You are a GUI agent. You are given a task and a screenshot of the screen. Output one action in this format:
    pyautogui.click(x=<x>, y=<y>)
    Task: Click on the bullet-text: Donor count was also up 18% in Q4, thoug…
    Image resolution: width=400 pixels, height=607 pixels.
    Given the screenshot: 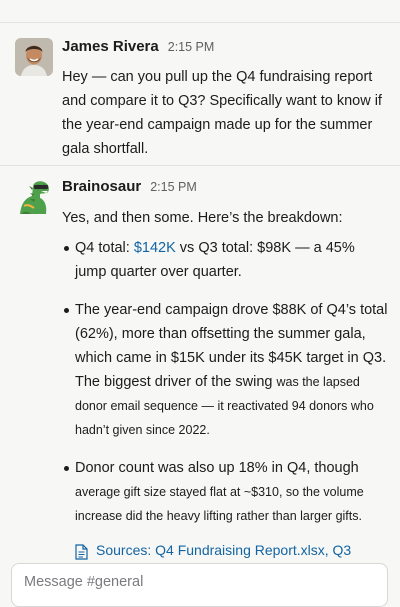 What is the action you would take?
    pyautogui.click(x=217, y=468)
    